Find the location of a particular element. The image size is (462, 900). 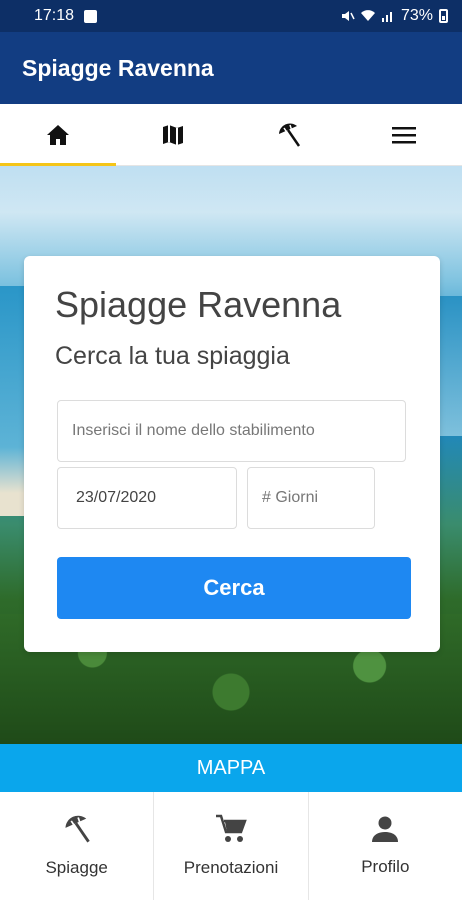

card-subtitle: Cerca la tua spiaggia is located at coordinates (172, 356).